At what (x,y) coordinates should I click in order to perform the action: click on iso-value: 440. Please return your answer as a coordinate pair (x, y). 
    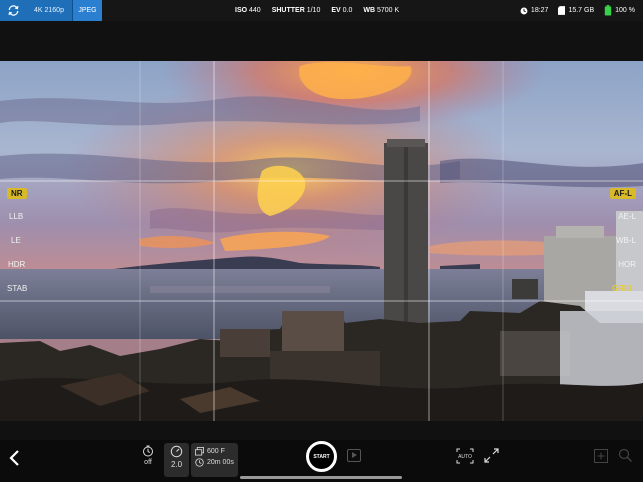
    Looking at the image, I should click on (255, 10).